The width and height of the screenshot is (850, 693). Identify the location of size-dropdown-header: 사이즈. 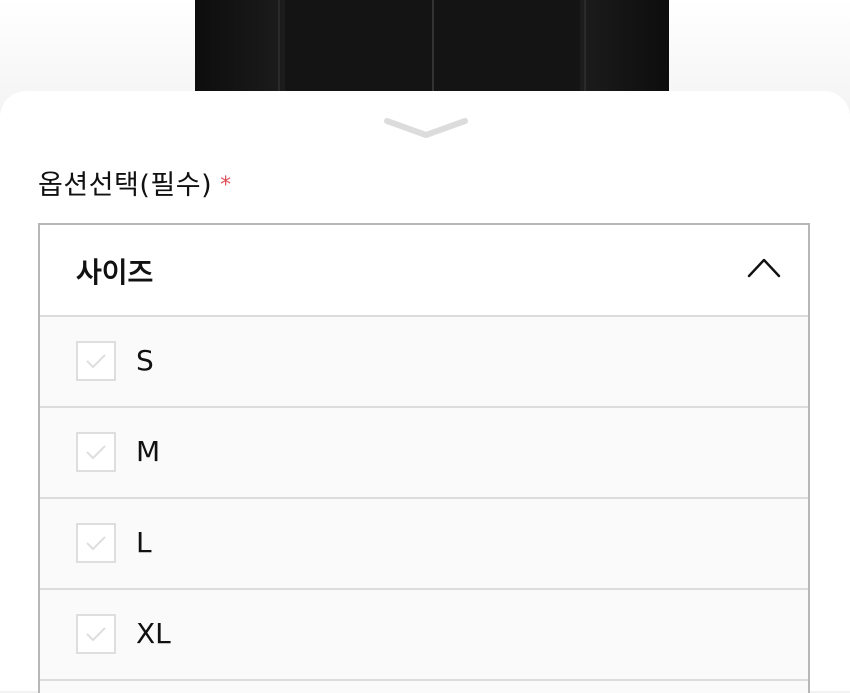
(424, 271).